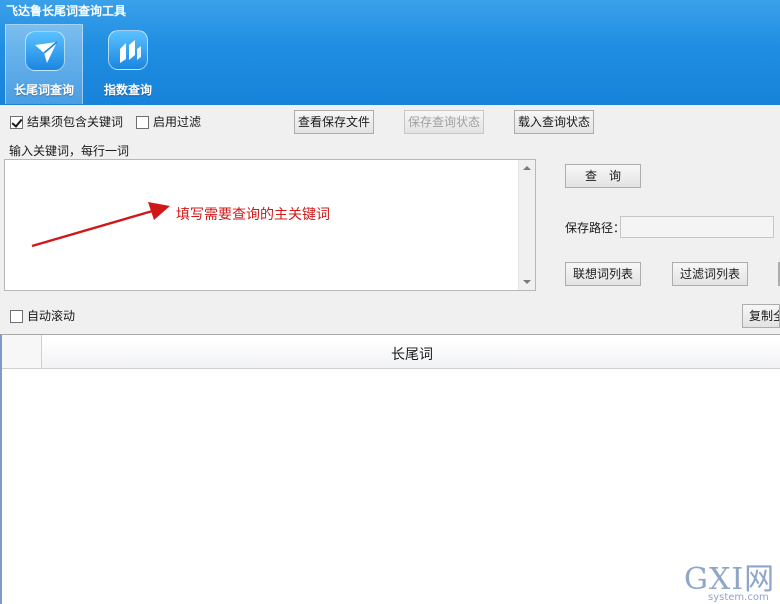 The width and height of the screenshot is (780, 604). Describe the element at coordinates (411, 352) in the screenshot. I see `column-header-longtail: 长尾词` at that location.